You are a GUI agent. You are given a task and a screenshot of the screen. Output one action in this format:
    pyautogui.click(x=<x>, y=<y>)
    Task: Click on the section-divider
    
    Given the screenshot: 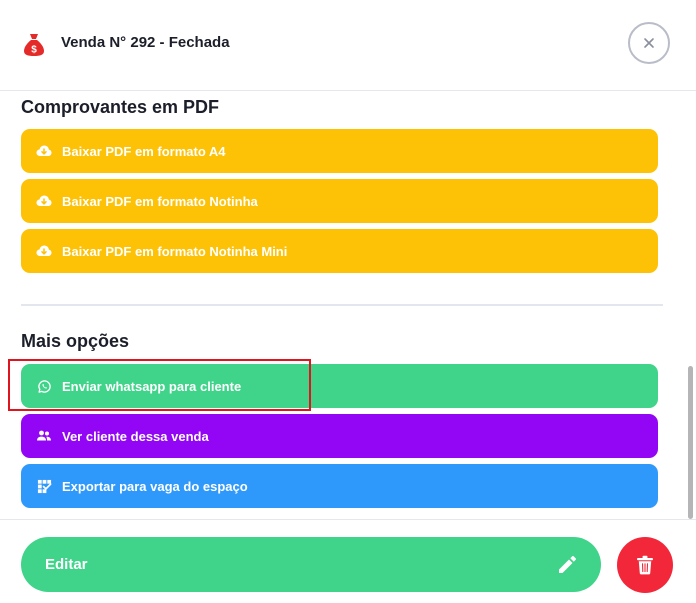 What is the action you would take?
    pyautogui.click(x=342, y=305)
    